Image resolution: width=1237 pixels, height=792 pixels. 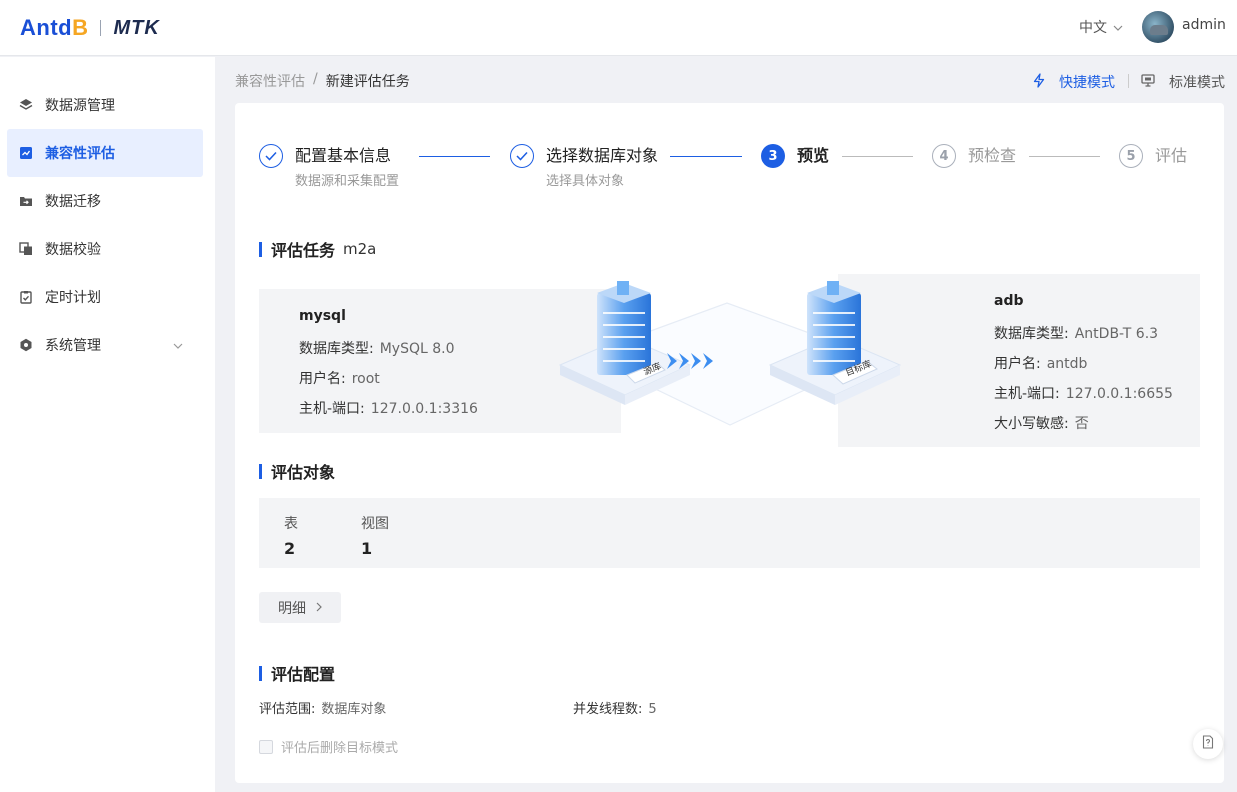 What do you see at coordinates (1083, 394) in the screenshot?
I see `target-host-port: 主机-端口: 127.0.0.1:6655` at bounding box center [1083, 394].